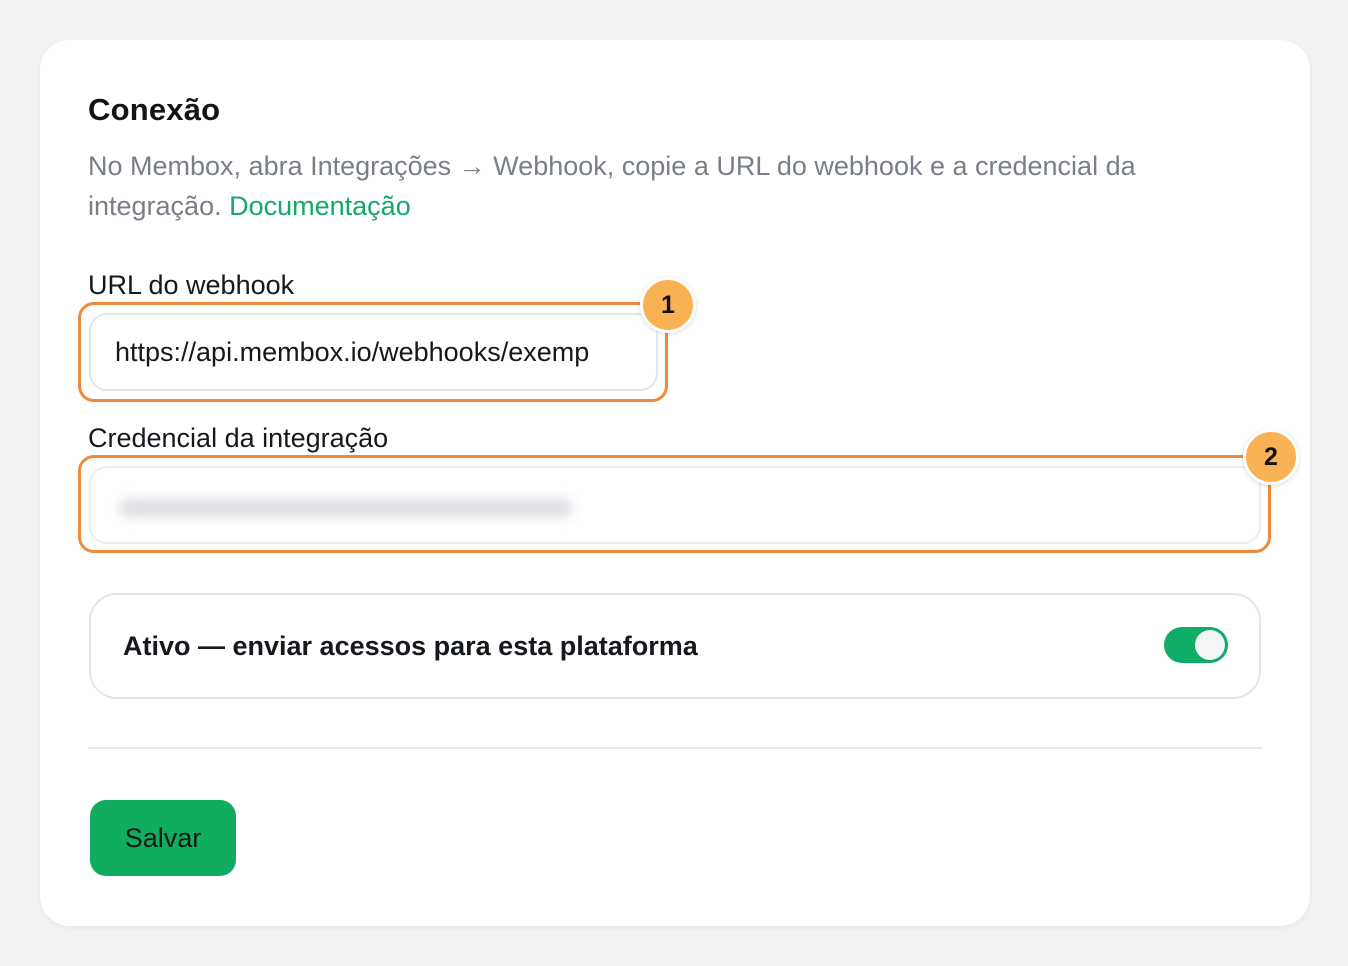  What do you see at coordinates (320, 206) in the screenshot?
I see `documentation-link: Documentação` at bounding box center [320, 206].